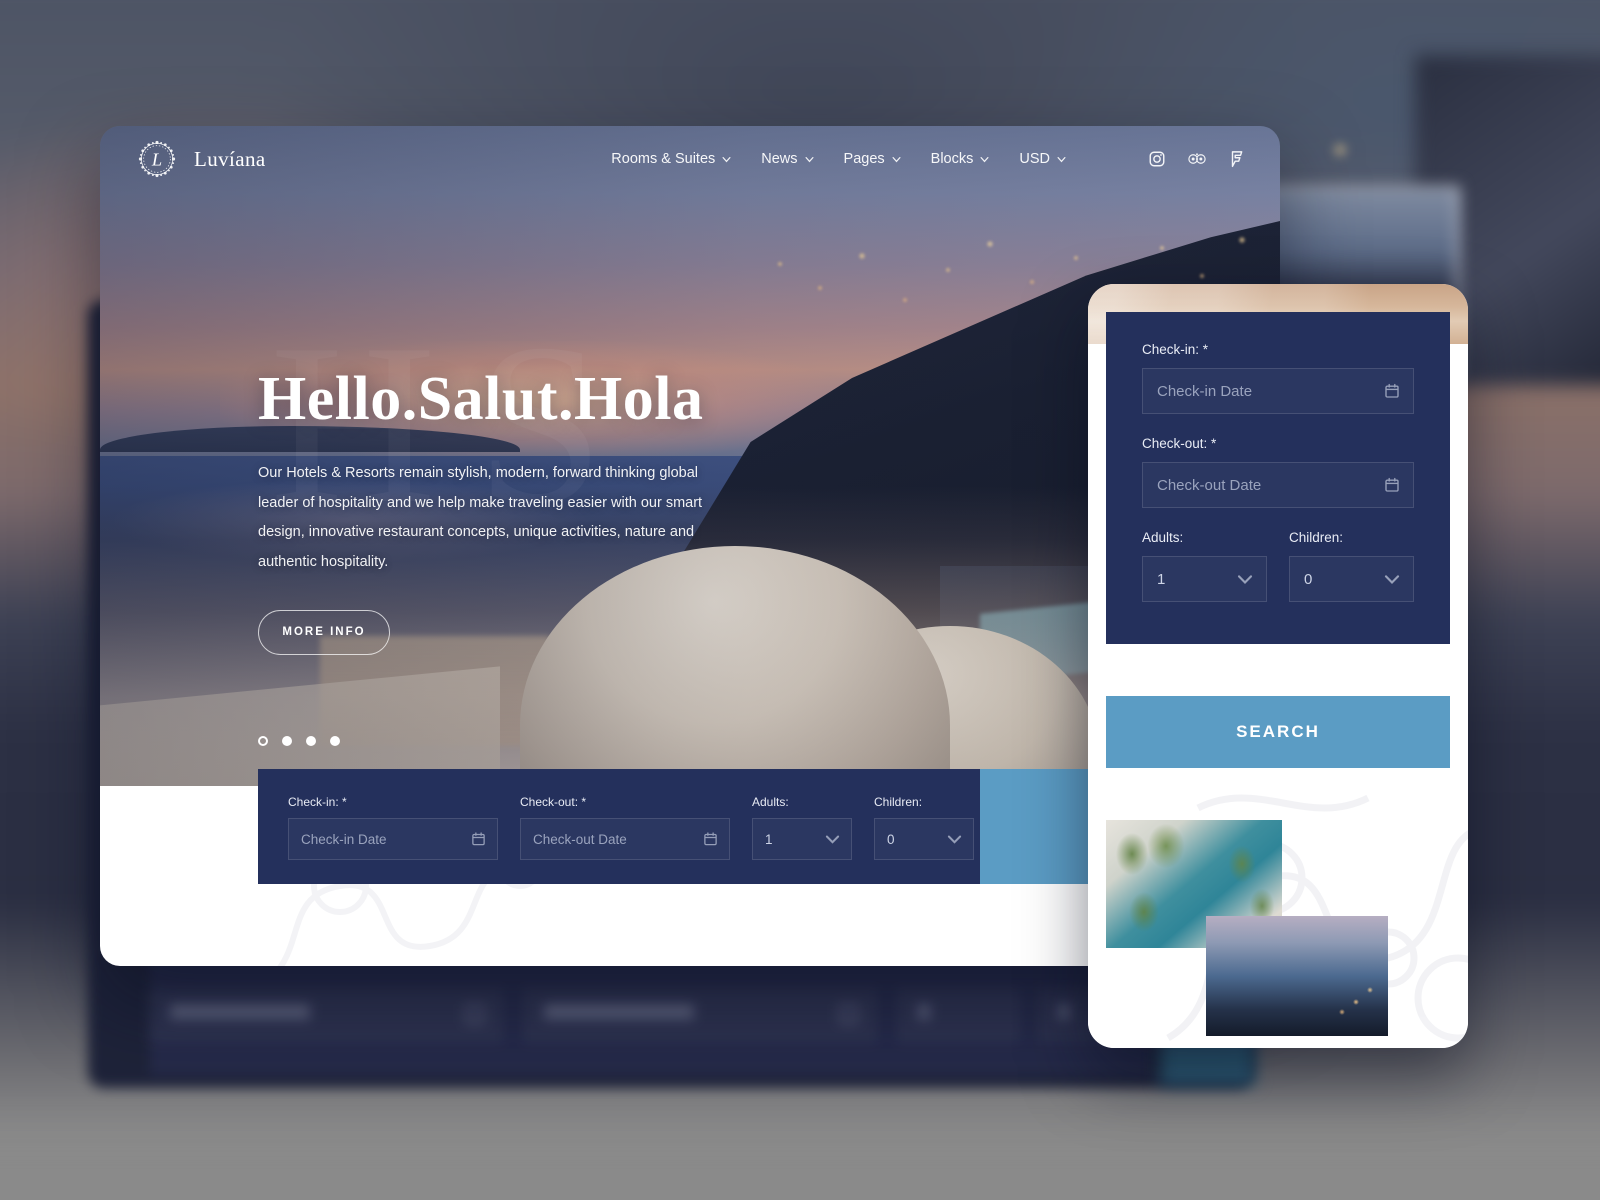 This screenshot has width=1600, height=1200. I want to click on mobile-checkin-label-text: Check-in:, so click(1171, 349).